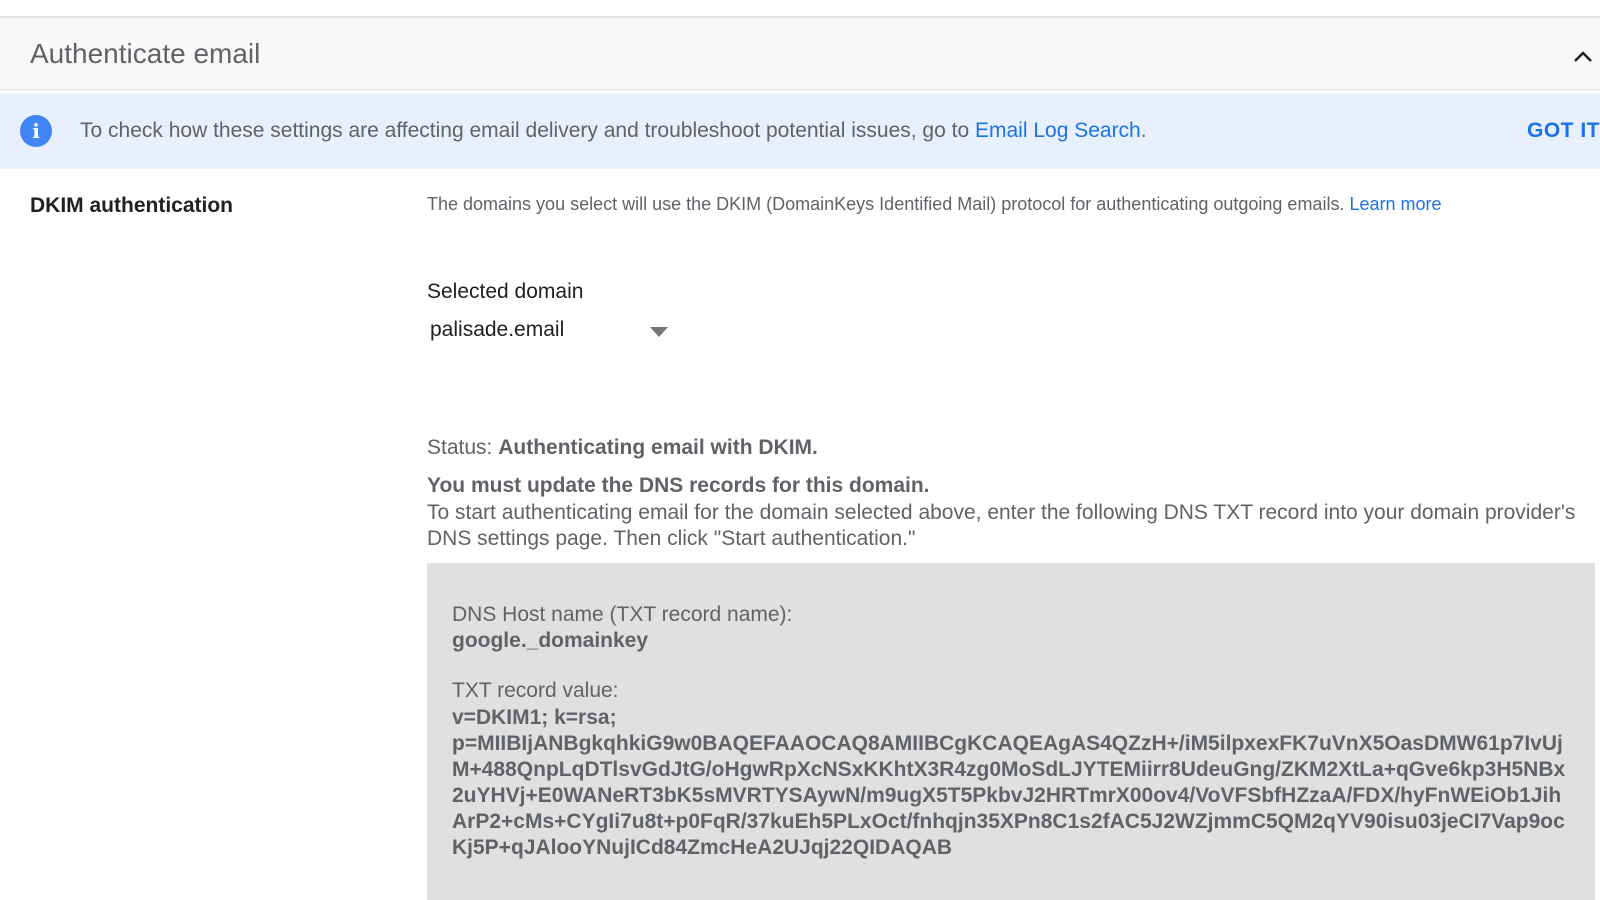 This screenshot has height=900, width=1600. Describe the element at coordinates (659, 332) in the screenshot. I see `dropdown-arrow-icon` at that location.